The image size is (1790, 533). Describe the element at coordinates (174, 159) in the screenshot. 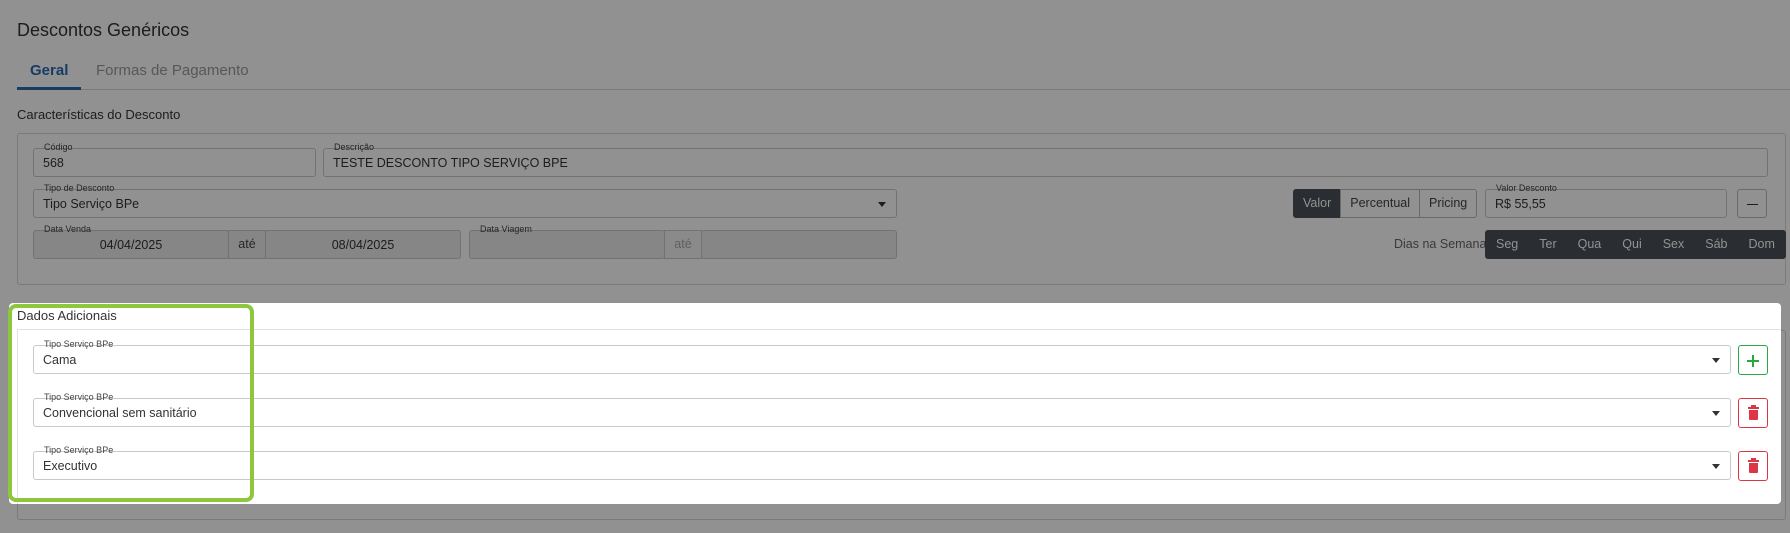

I see `codigo-field: Código 568` at that location.